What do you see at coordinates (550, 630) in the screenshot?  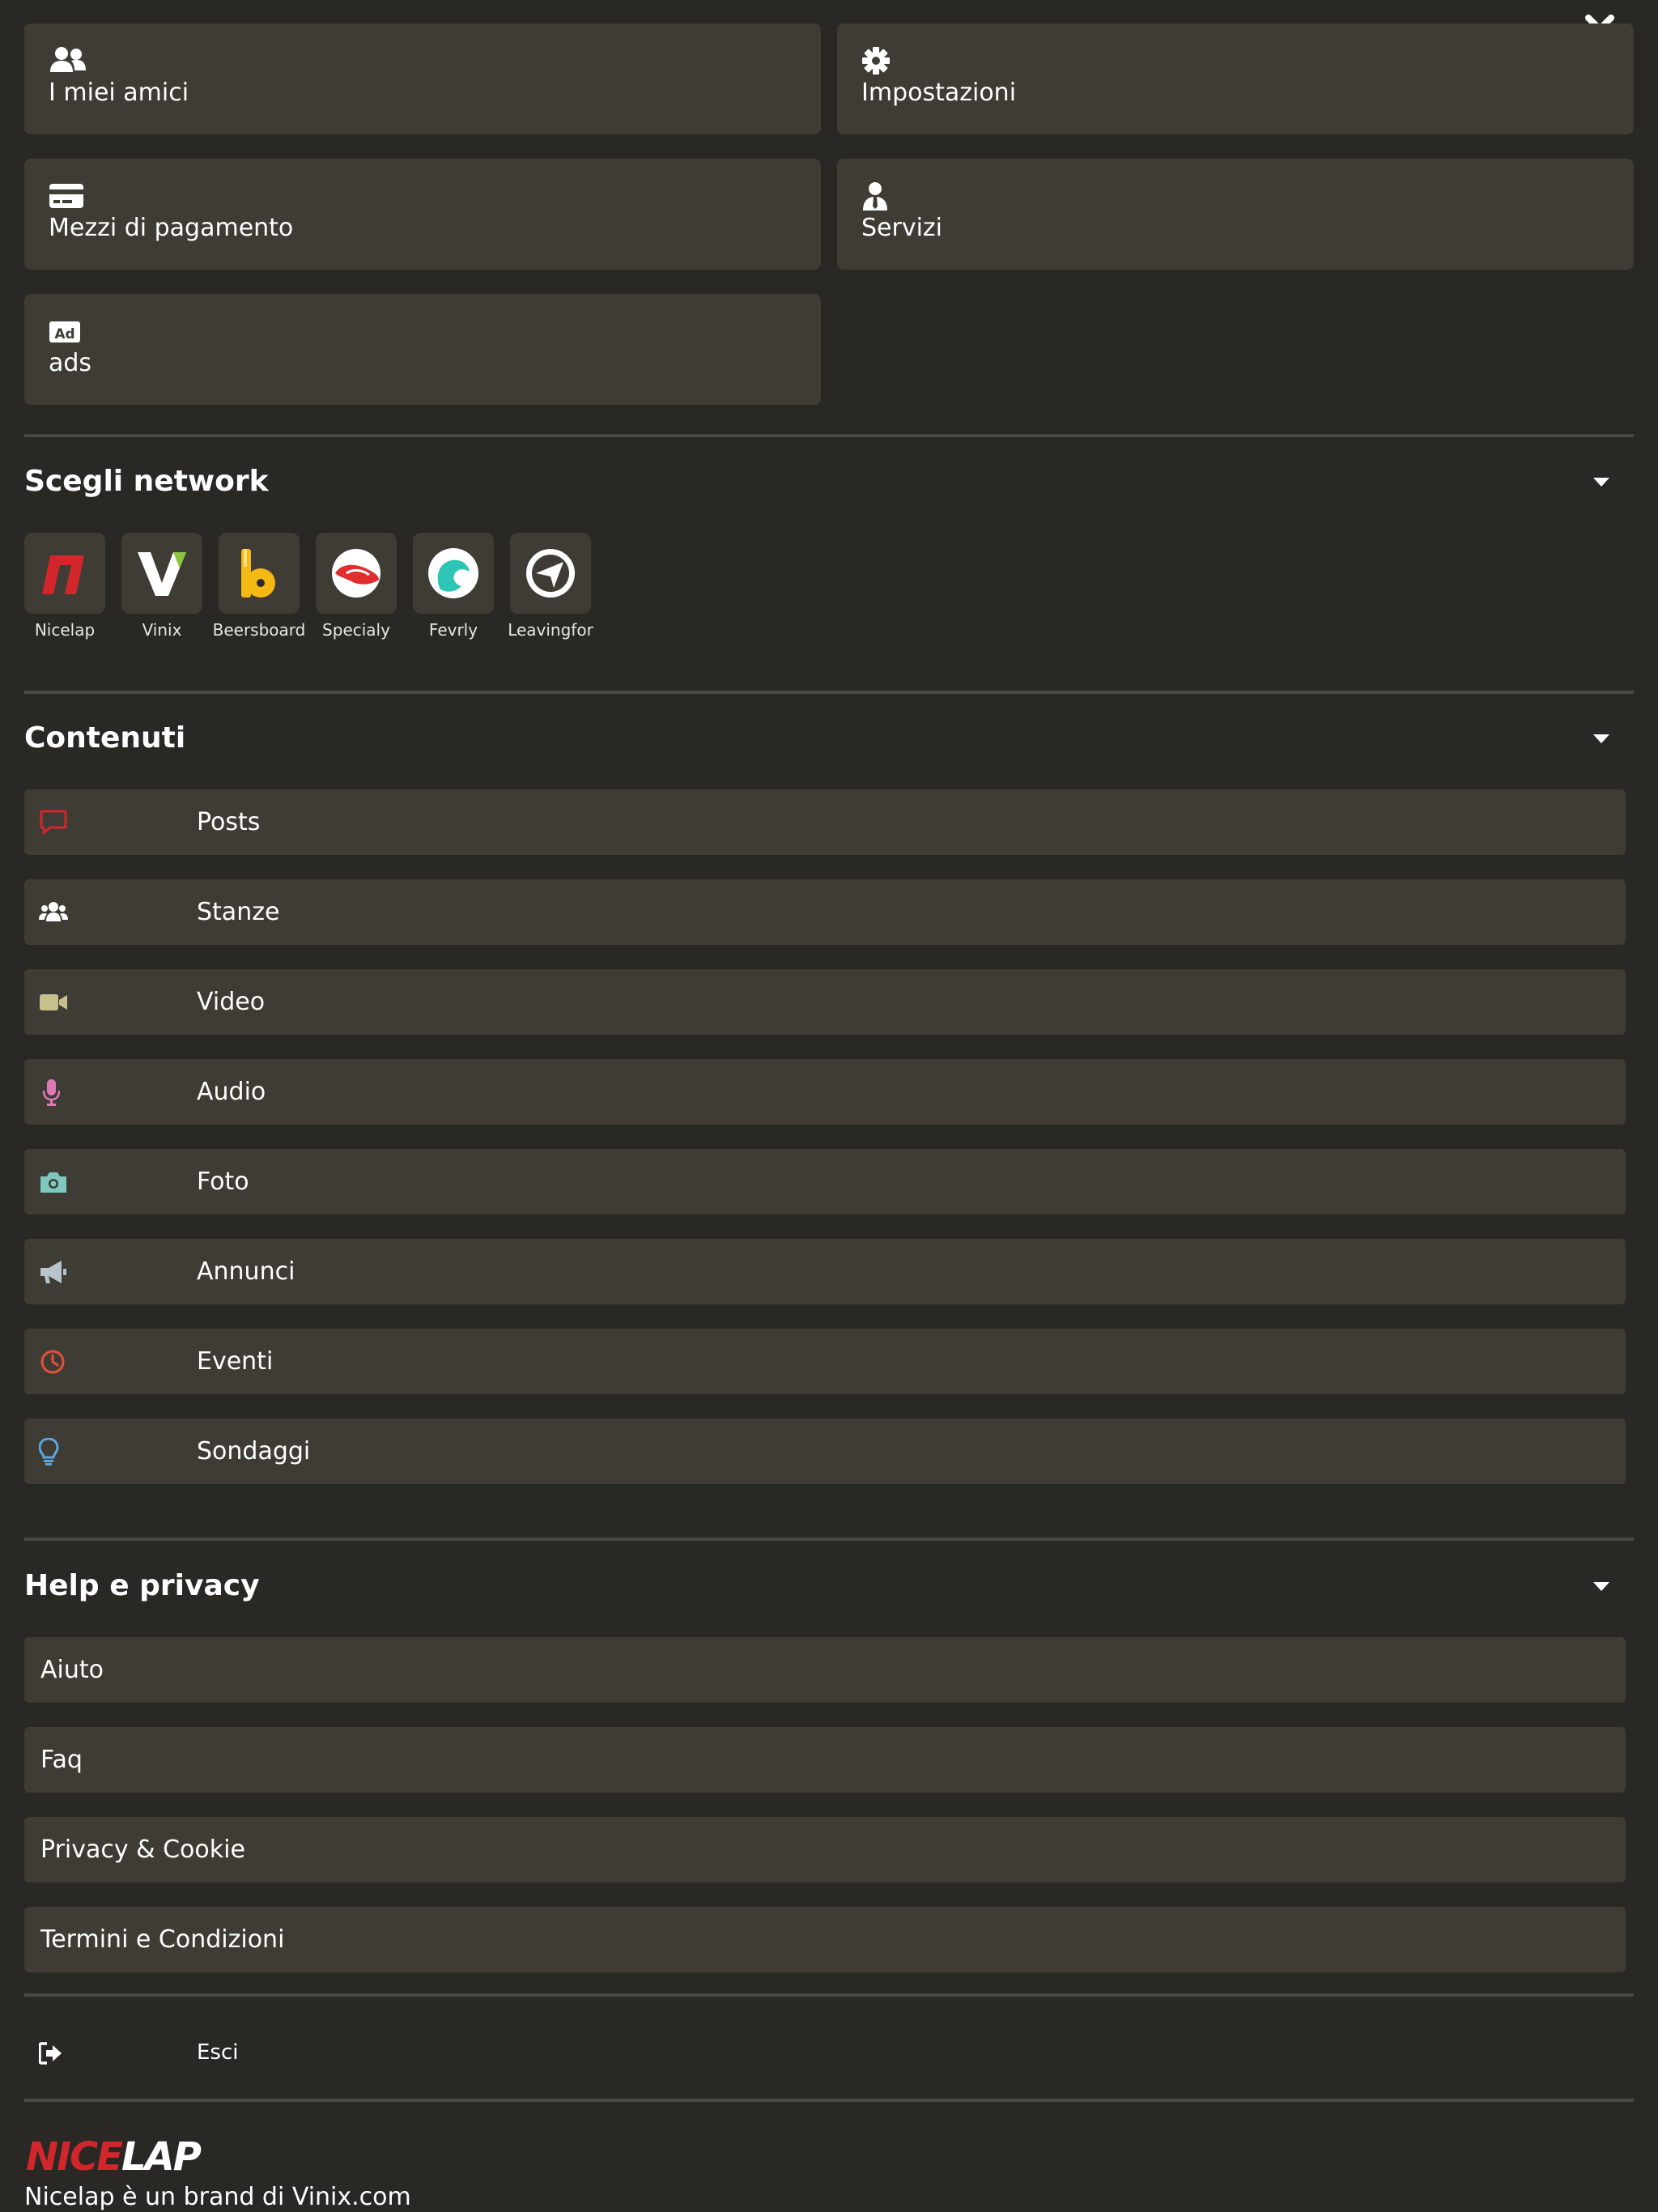 I see `network-label: Leavingfor` at bounding box center [550, 630].